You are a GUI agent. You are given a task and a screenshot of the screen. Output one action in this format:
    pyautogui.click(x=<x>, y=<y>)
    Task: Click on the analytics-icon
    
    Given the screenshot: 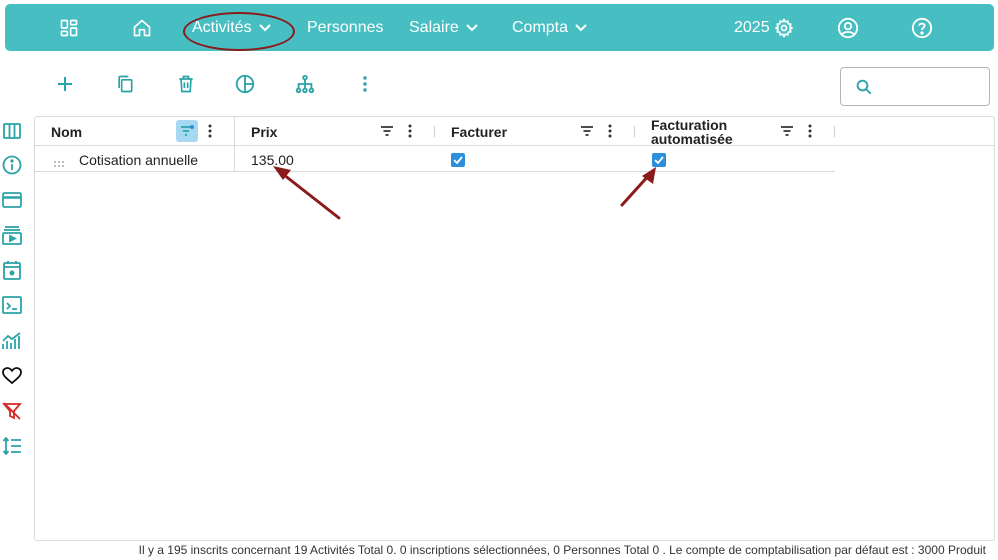 What is the action you would take?
    pyautogui.click(x=12, y=341)
    